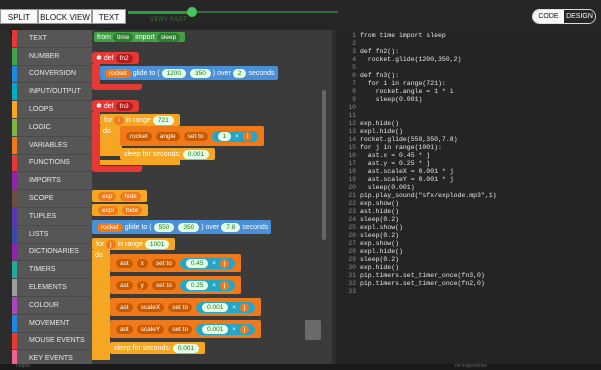  Describe the element at coordinates (139, 136) in the screenshot. I see `object-chip: rocket` at that location.